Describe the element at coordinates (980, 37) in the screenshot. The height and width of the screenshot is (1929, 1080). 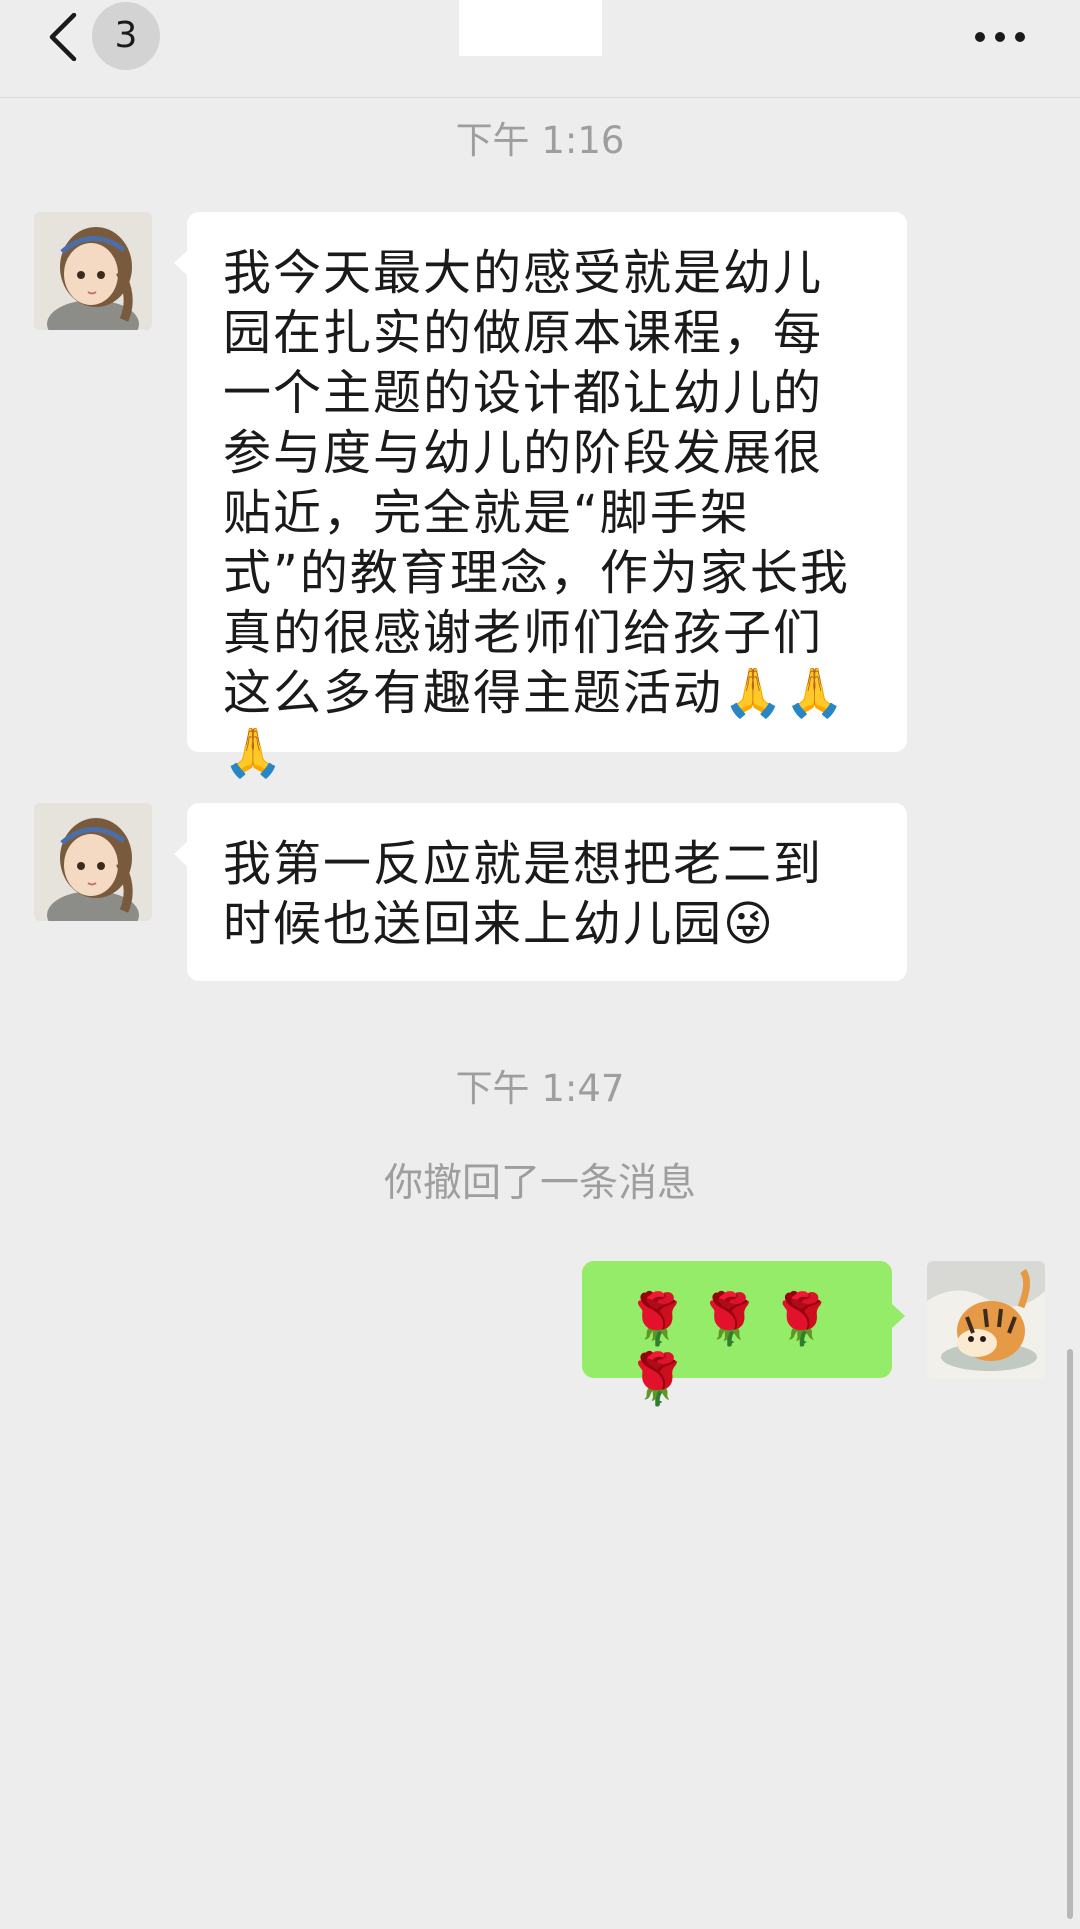
I see `more-dots-icon` at that location.